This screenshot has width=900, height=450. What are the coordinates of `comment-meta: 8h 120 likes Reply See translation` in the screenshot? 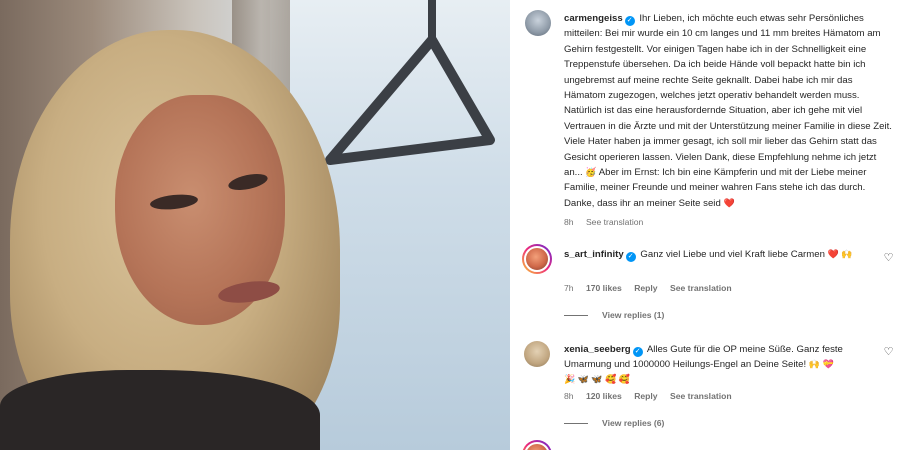 It's located at (653, 396).